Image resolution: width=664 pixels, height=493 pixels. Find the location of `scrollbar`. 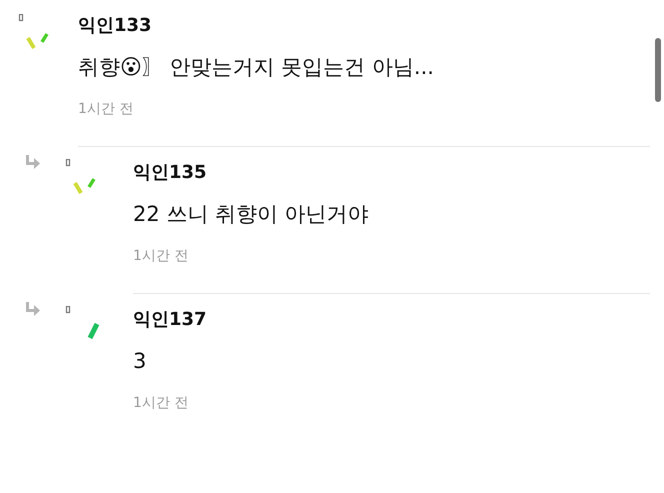

scrollbar is located at coordinates (658, 70).